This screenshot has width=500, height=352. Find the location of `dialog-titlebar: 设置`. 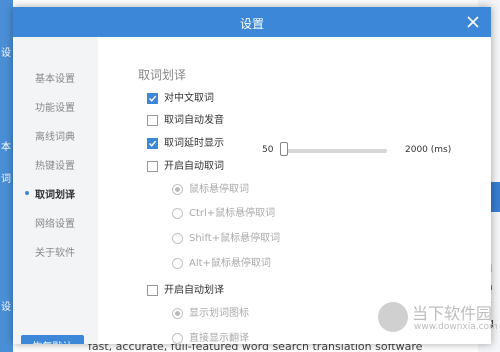

dialog-titlebar: 设置 is located at coordinates (252, 22).